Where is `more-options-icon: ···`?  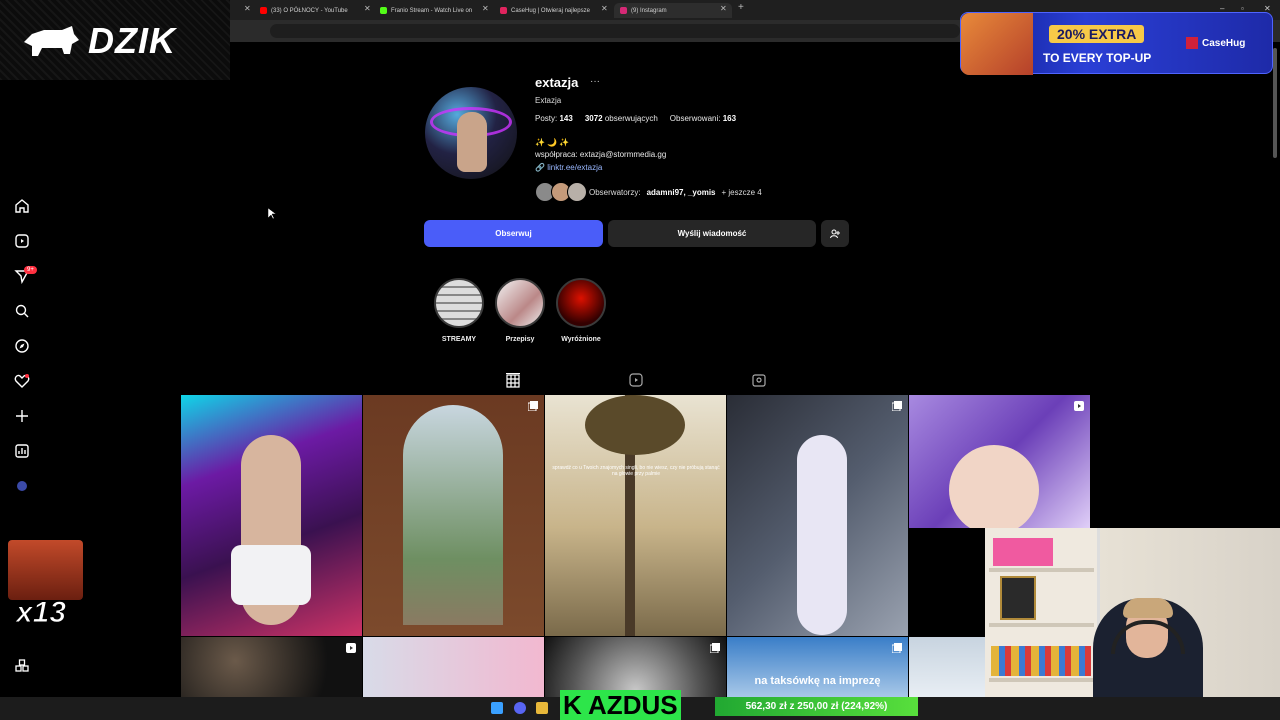
more-options-icon: ··· is located at coordinates (595, 81).